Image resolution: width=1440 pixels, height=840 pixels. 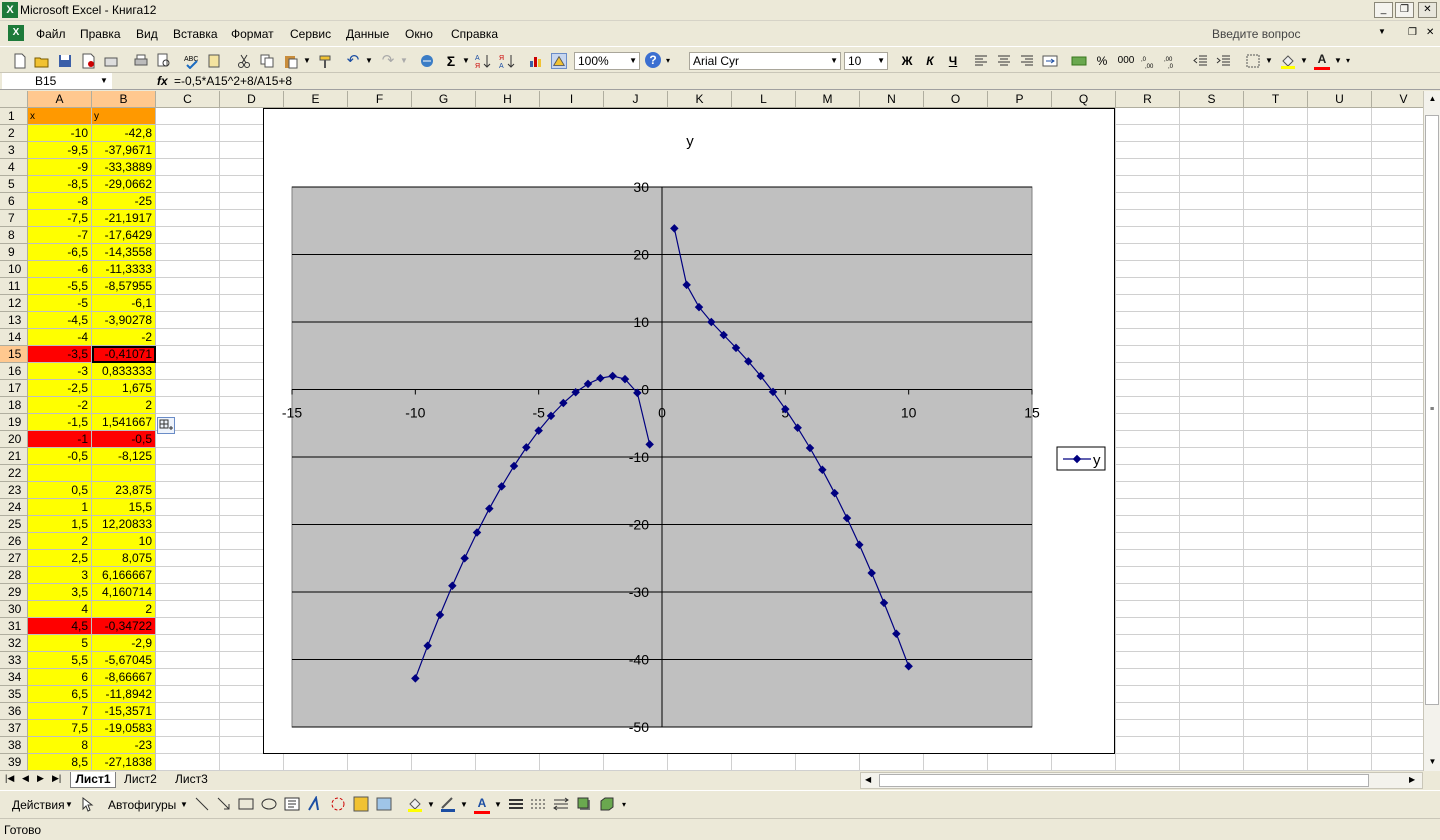 What do you see at coordinates (60, 252) in the screenshot?
I see `cell-A9: -6,5` at bounding box center [60, 252].